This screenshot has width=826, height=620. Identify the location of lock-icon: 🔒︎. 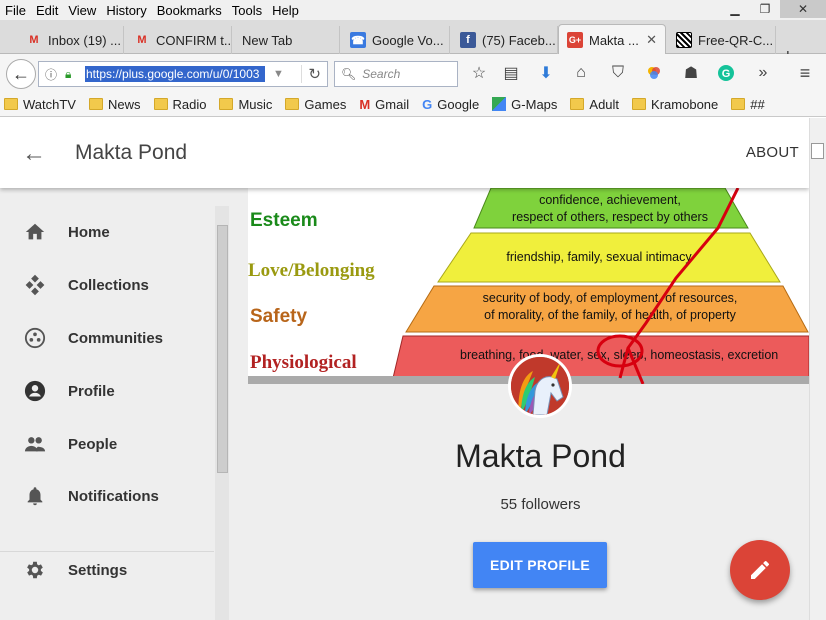
(68, 73).